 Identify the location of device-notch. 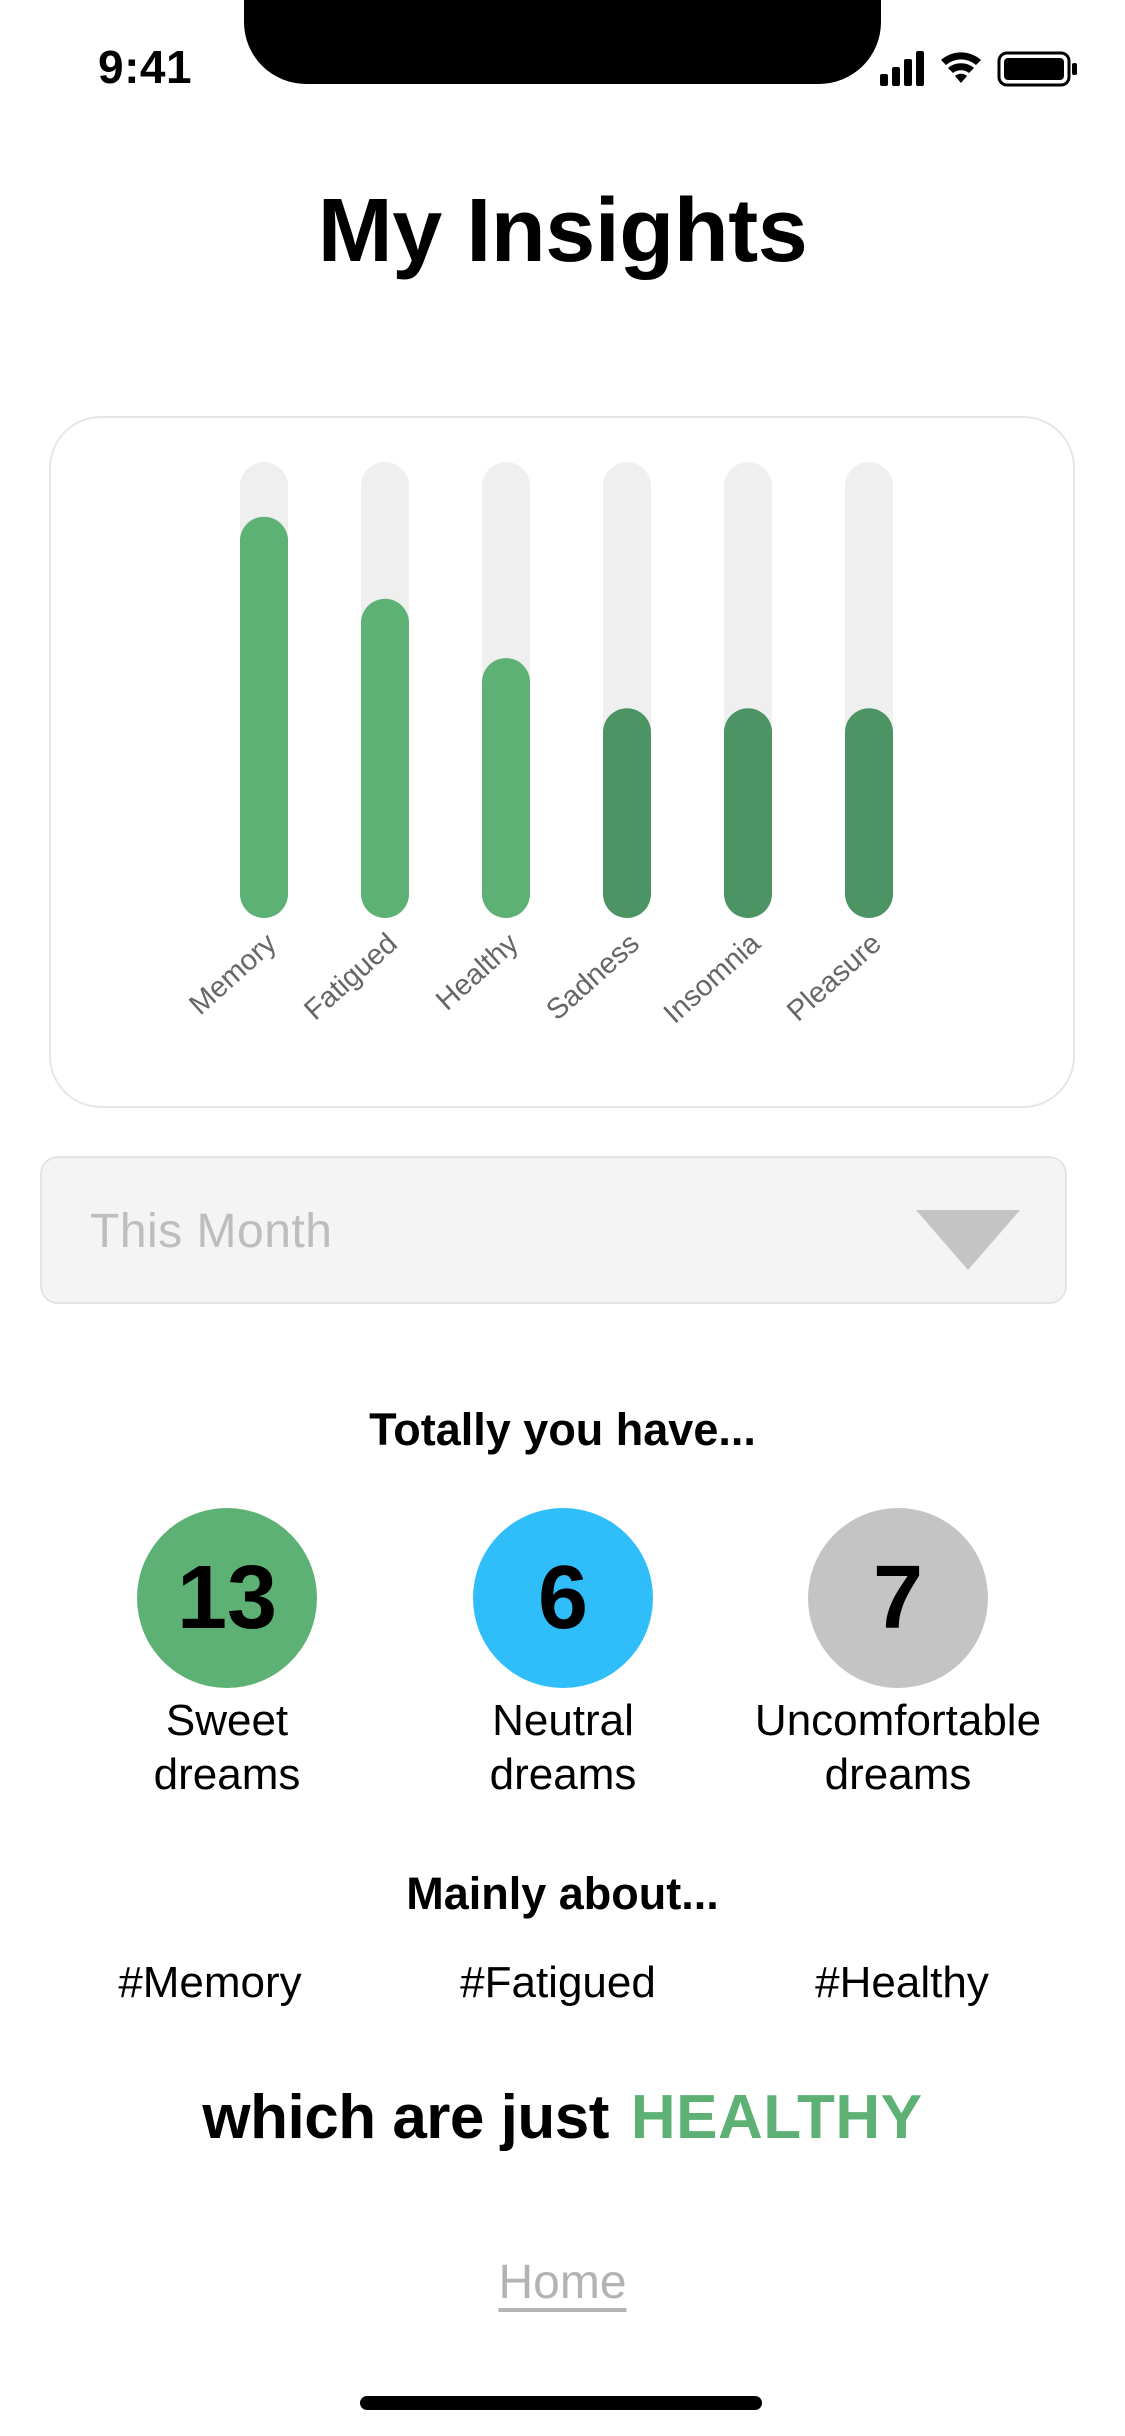
(562, 42).